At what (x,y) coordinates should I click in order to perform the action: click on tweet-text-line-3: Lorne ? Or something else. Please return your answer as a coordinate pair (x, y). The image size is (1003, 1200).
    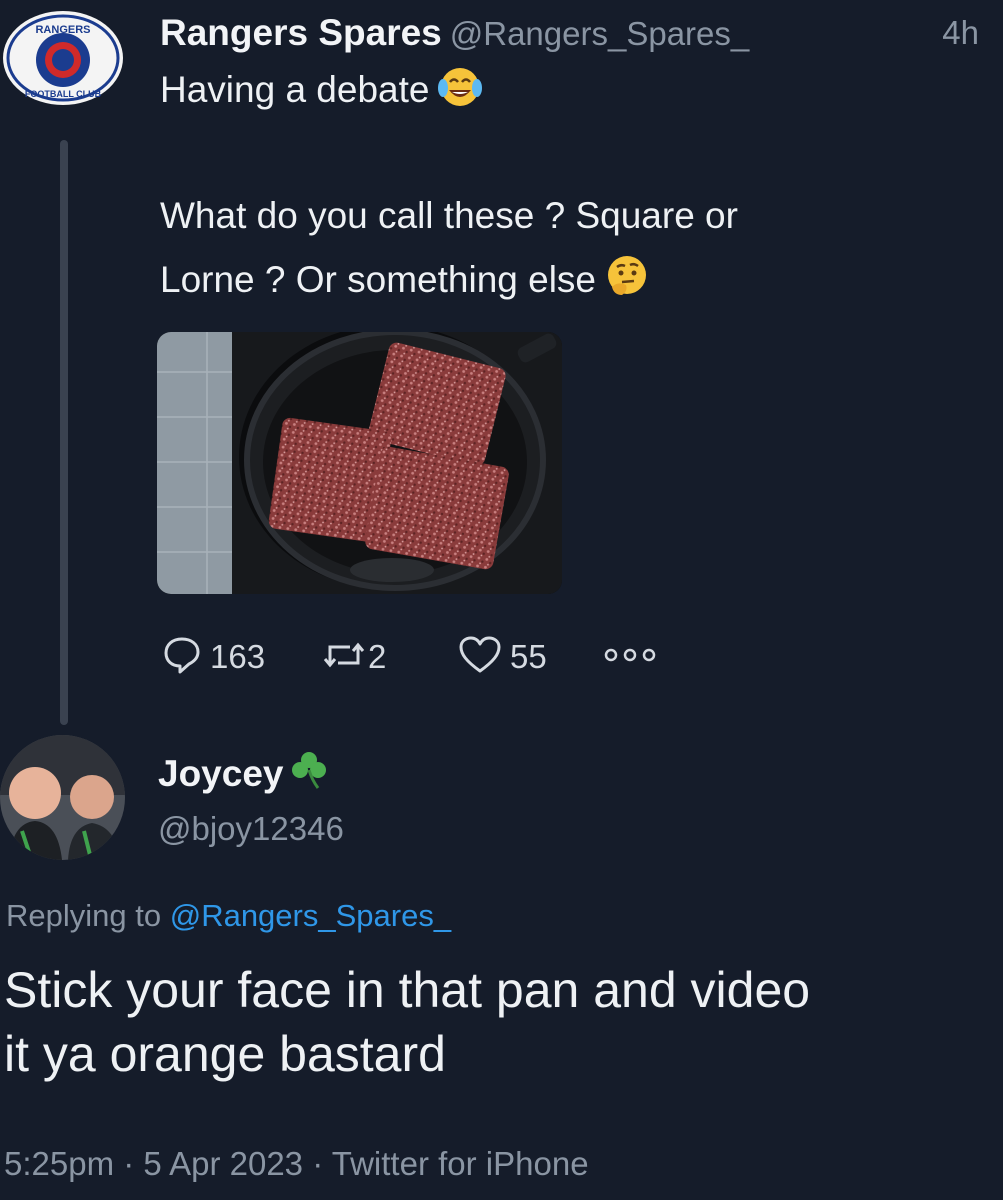
    Looking at the image, I should click on (405, 281).